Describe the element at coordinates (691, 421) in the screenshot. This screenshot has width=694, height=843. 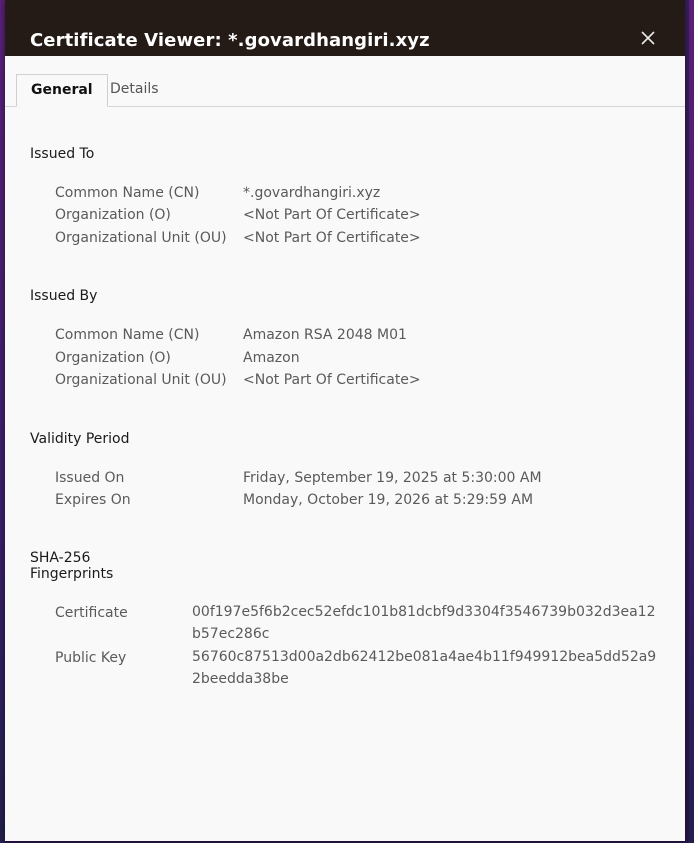
I see `window-edge-right` at that location.